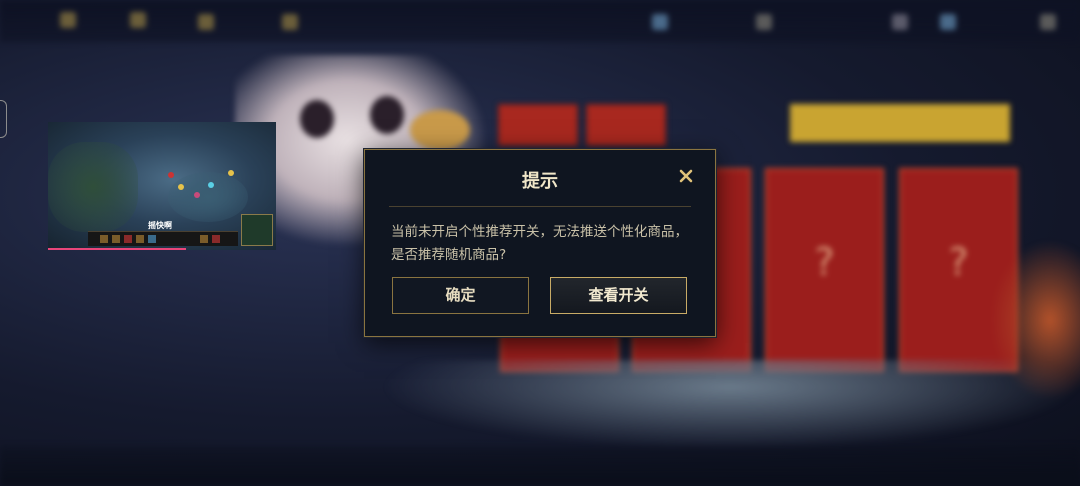 This screenshot has width=1080, height=486. Describe the element at coordinates (618, 295) in the screenshot. I see `view-switch-button: 查看开关` at that location.